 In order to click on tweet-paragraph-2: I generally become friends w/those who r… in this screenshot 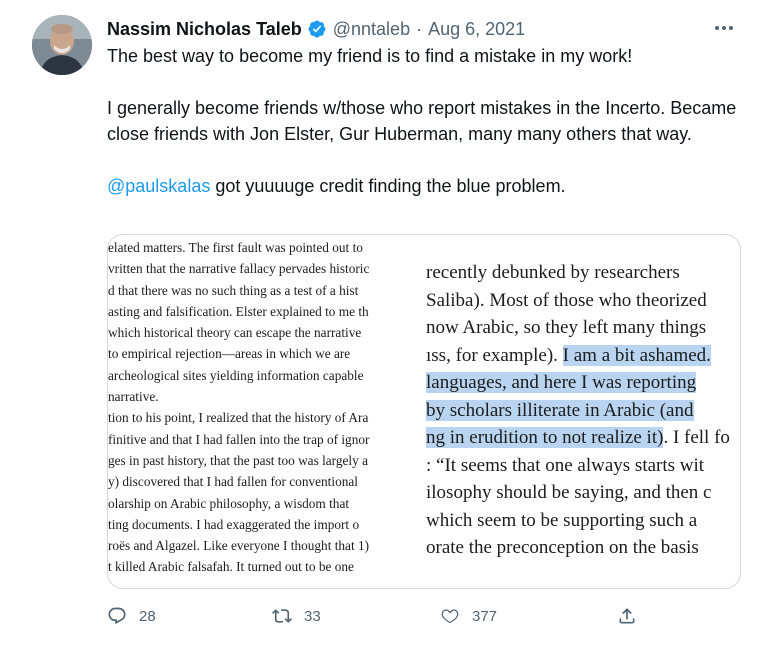, I will do `click(422, 121)`.